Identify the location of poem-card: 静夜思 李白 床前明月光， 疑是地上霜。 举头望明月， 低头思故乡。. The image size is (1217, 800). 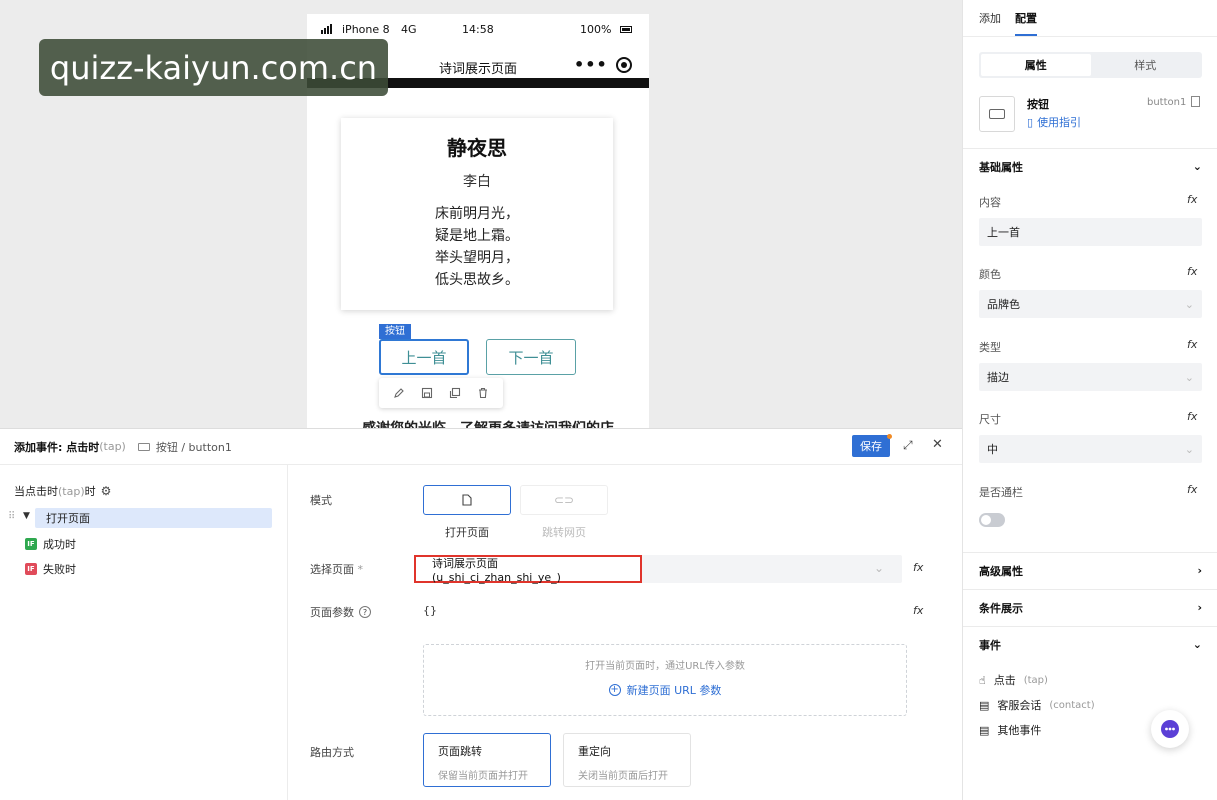
(477, 214).